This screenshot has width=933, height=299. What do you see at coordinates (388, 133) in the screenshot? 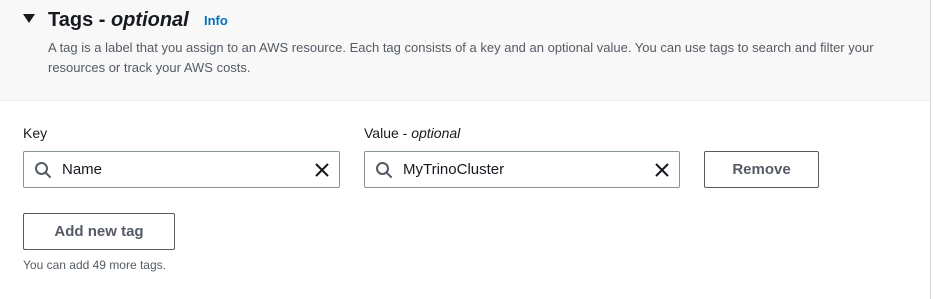
I see `value-label-text: Value -` at bounding box center [388, 133].